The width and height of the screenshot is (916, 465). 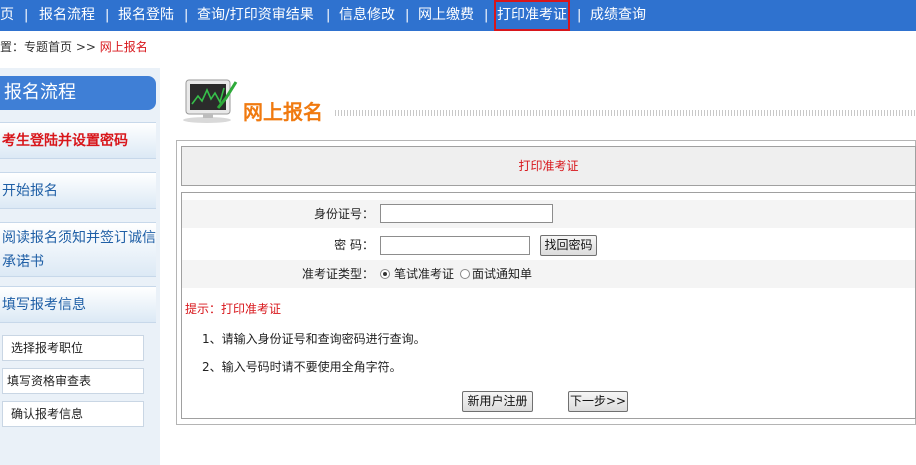 What do you see at coordinates (625, 113) in the screenshot?
I see `title-divider` at bounding box center [625, 113].